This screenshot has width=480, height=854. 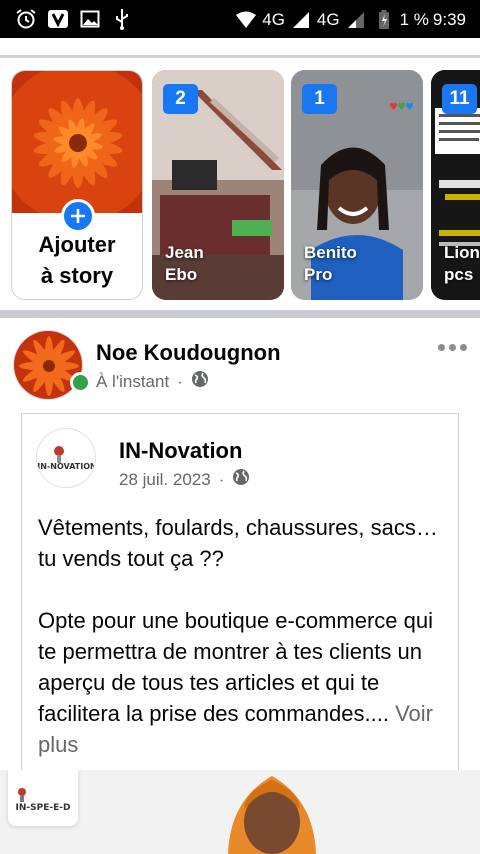 I want to click on story-card-benito-pro: ♥ ♥ ♥ 1 Benito Pro, so click(x=357, y=185).